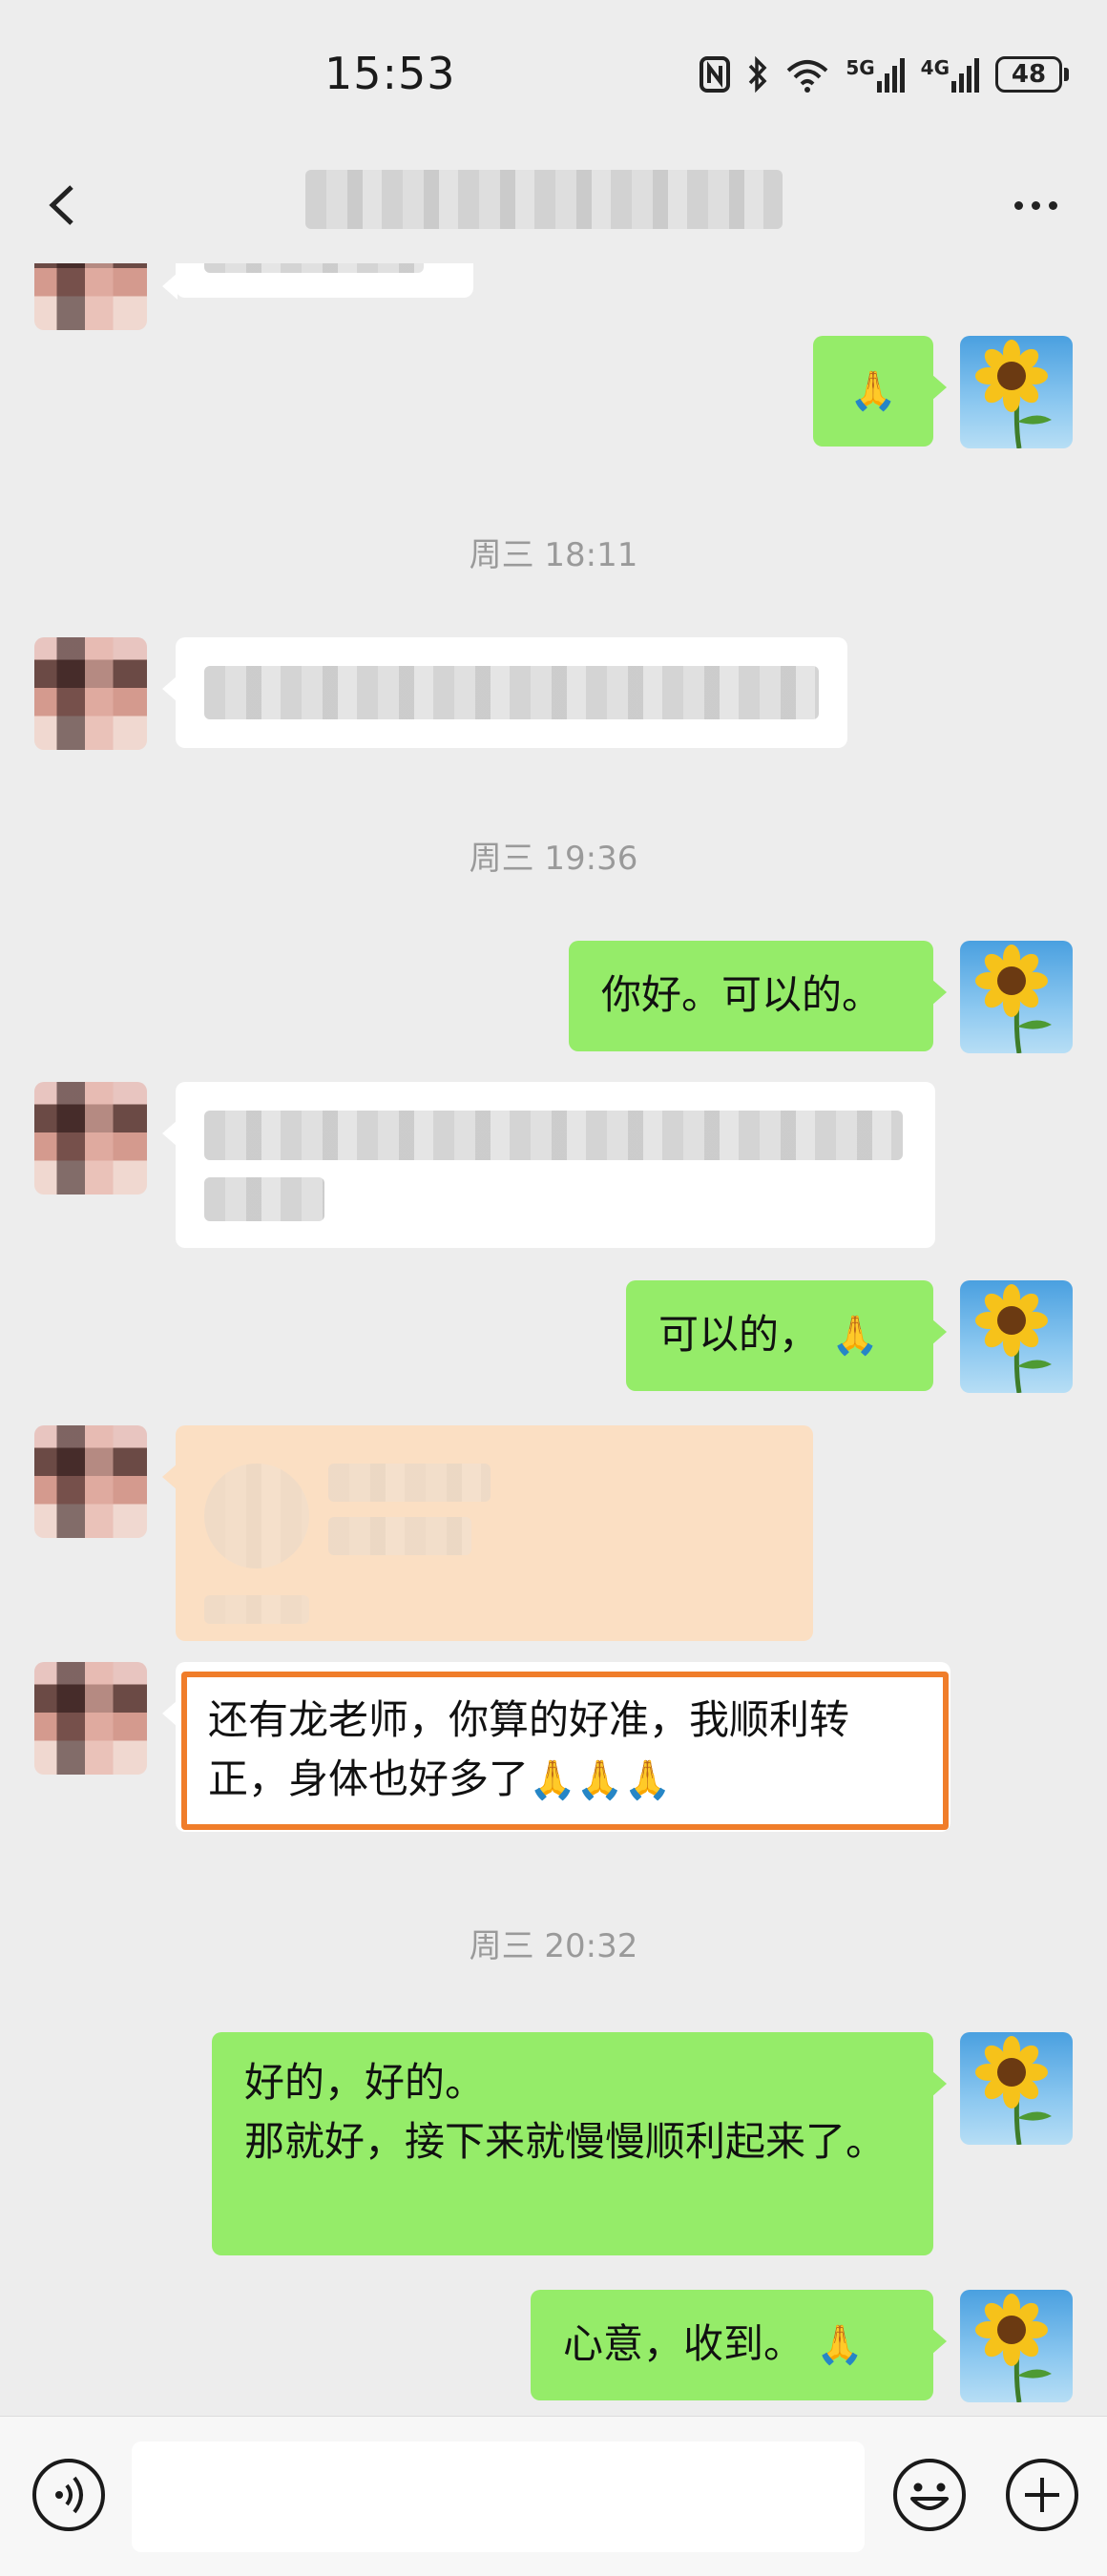 This screenshot has width=1107, height=2576. I want to click on voice-button, so click(69, 2497).